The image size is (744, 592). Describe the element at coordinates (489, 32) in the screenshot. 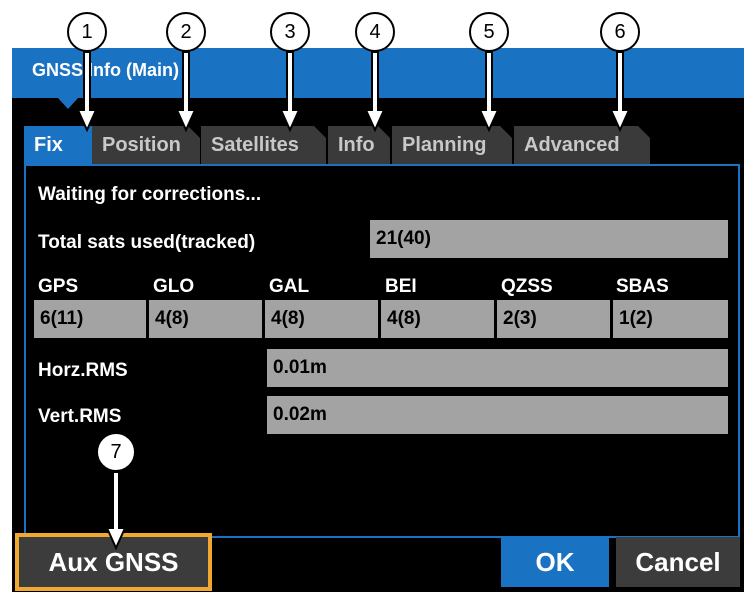

I see `callout-5: 5` at that location.